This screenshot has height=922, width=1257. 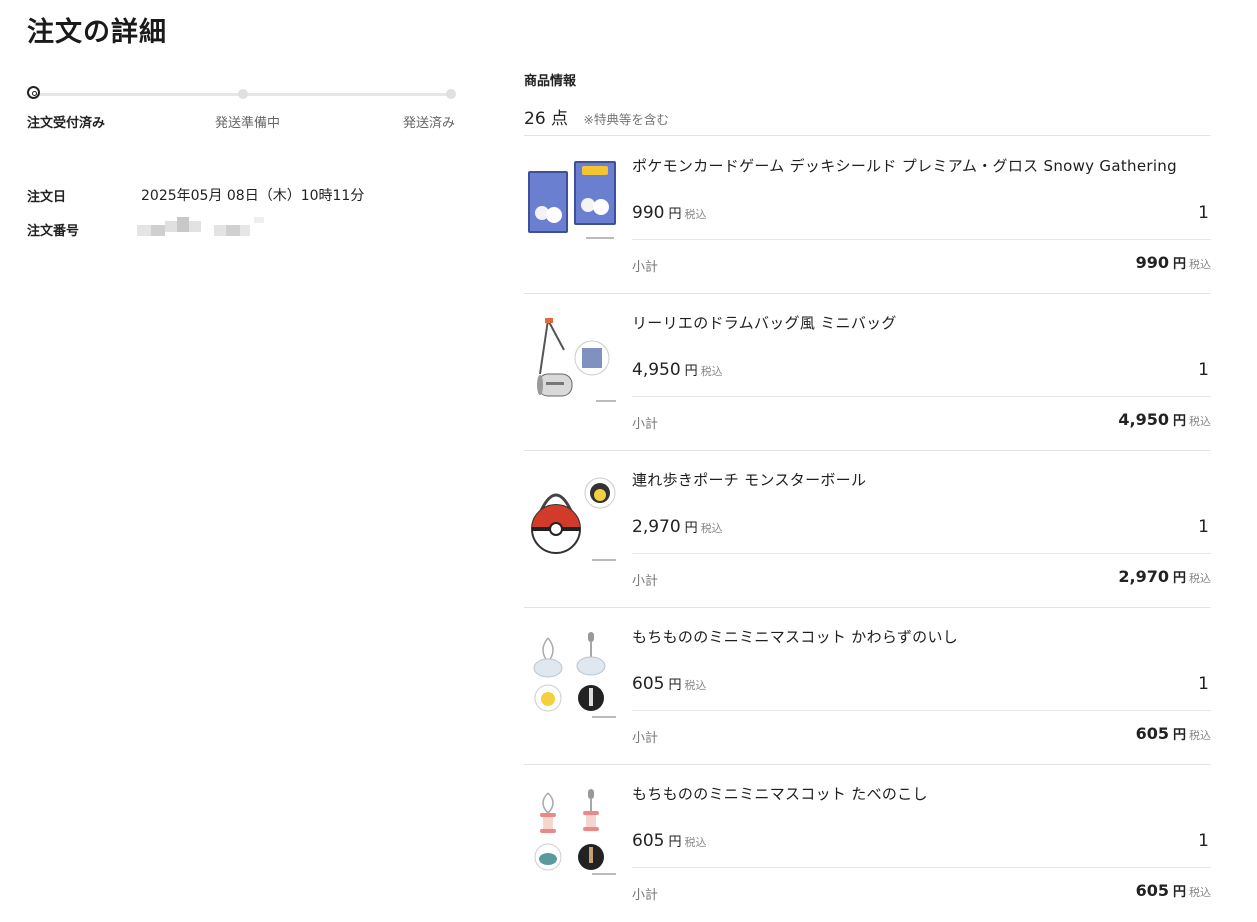 I want to click on progress-step-label-received: 注文受付済み, so click(x=66, y=123).